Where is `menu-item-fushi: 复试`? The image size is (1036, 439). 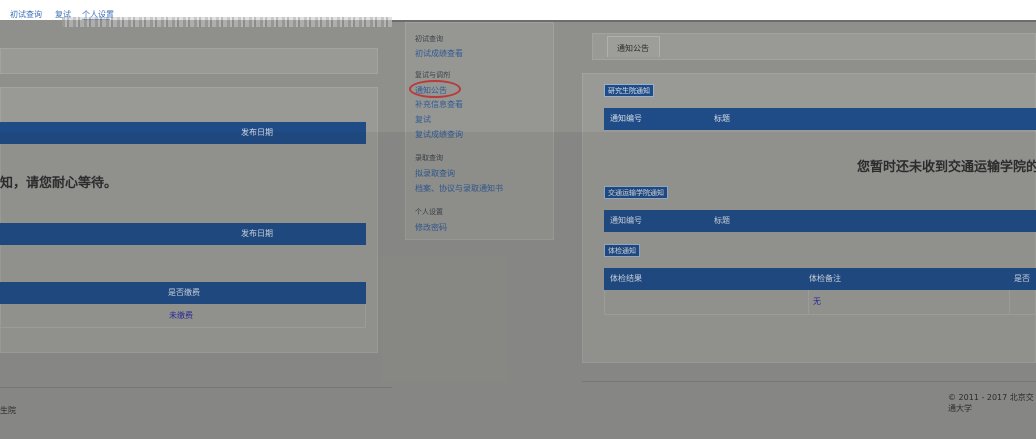
menu-item-fushi: 复试 is located at coordinates (423, 119).